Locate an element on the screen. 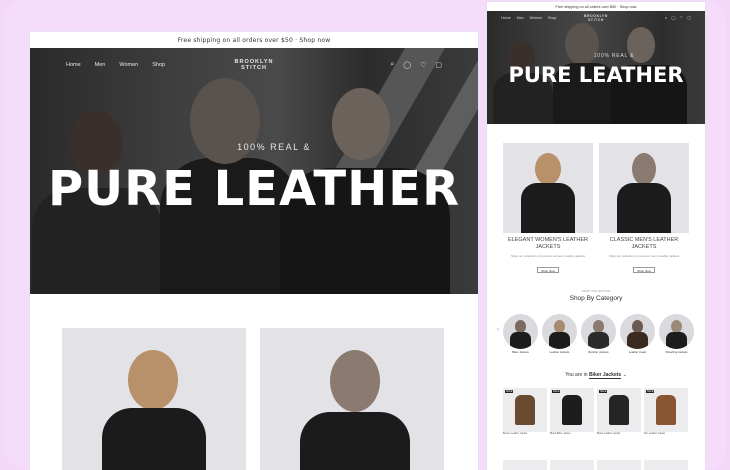 The image size is (730, 470). mobile-brand-logo: BROOKLYN STITCH is located at coordinates (596, 18).